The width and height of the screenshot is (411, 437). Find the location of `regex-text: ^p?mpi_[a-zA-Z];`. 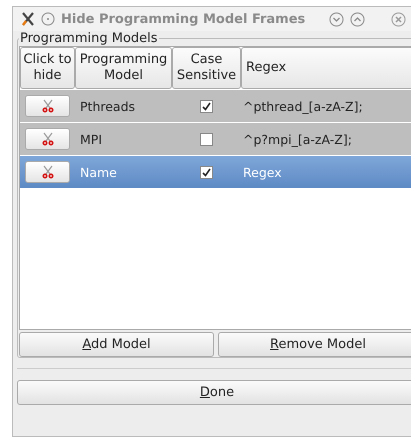

regex-text: ^p?mpi_[a-zA-Z]; is located at coordinates (297, 139).